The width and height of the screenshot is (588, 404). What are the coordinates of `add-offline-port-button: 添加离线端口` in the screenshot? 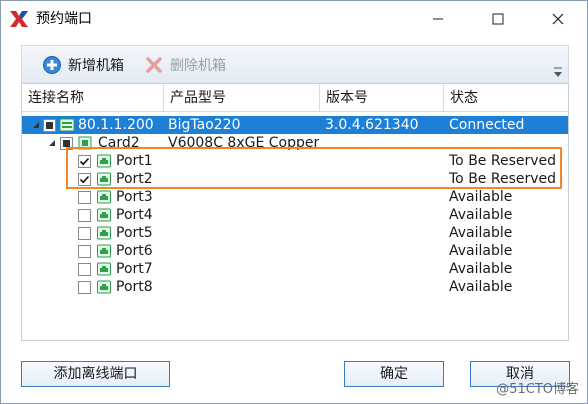 It's located at (95, 374).